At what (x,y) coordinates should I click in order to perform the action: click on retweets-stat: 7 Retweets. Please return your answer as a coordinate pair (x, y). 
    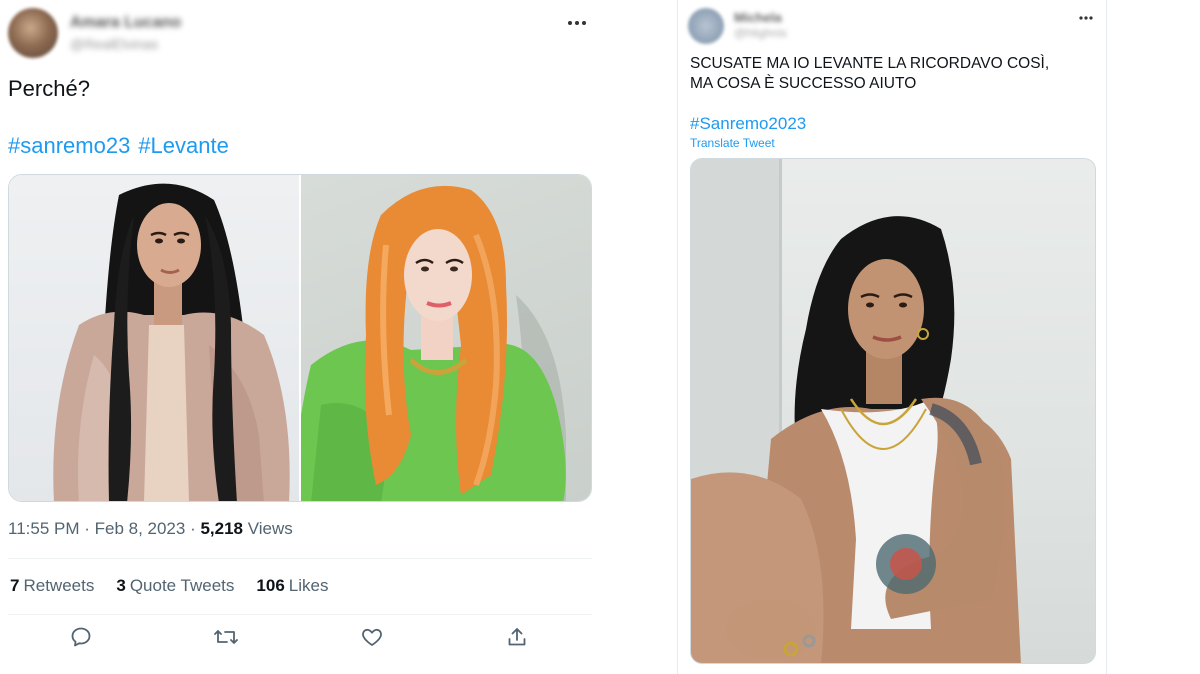
    Looking at the image, I should click on (52, 586).